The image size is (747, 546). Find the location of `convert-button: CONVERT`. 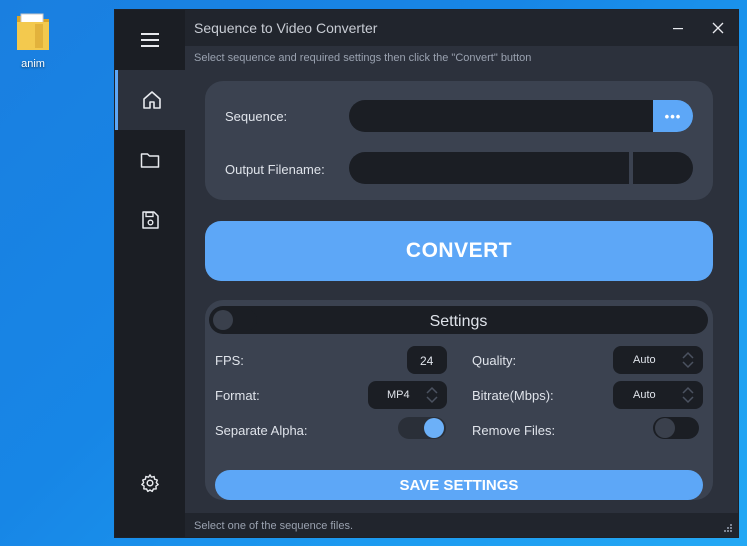

convert-button: CONVERT is located at coordinates (459, 251).